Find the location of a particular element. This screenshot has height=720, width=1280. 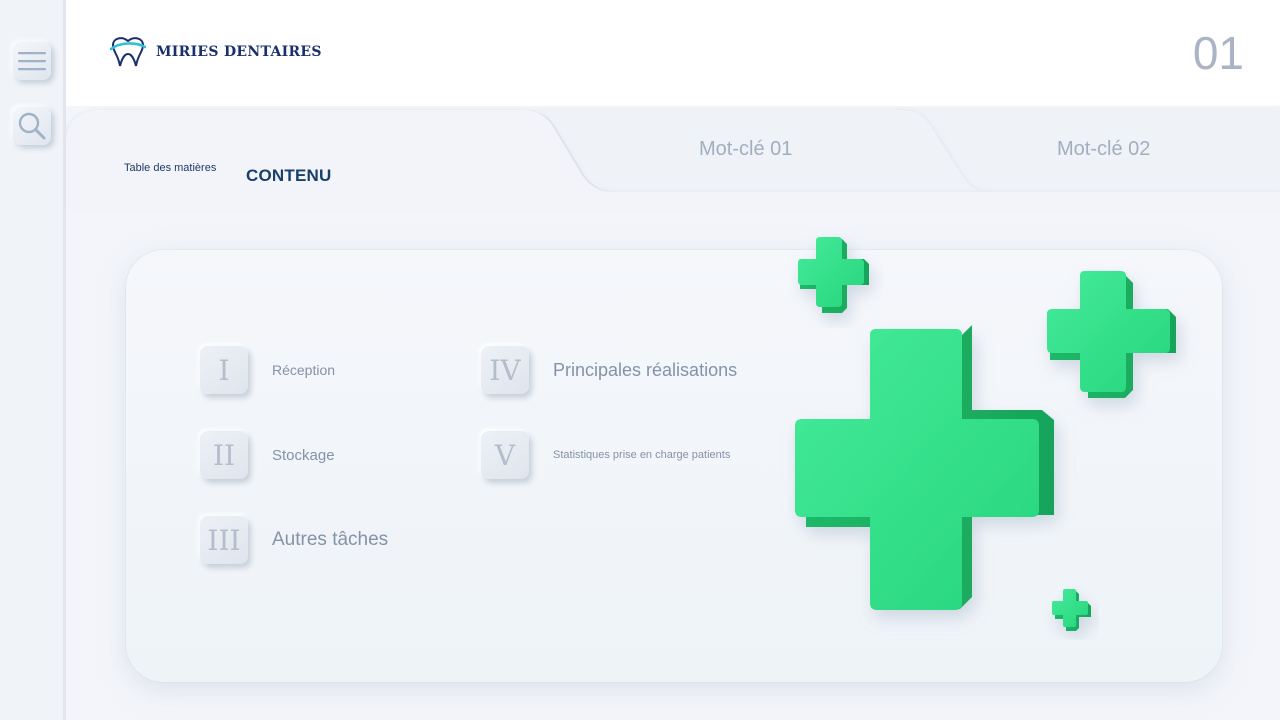

tab-keyword-02: Mot-clé 02 is located at coordinates (1103, 149).